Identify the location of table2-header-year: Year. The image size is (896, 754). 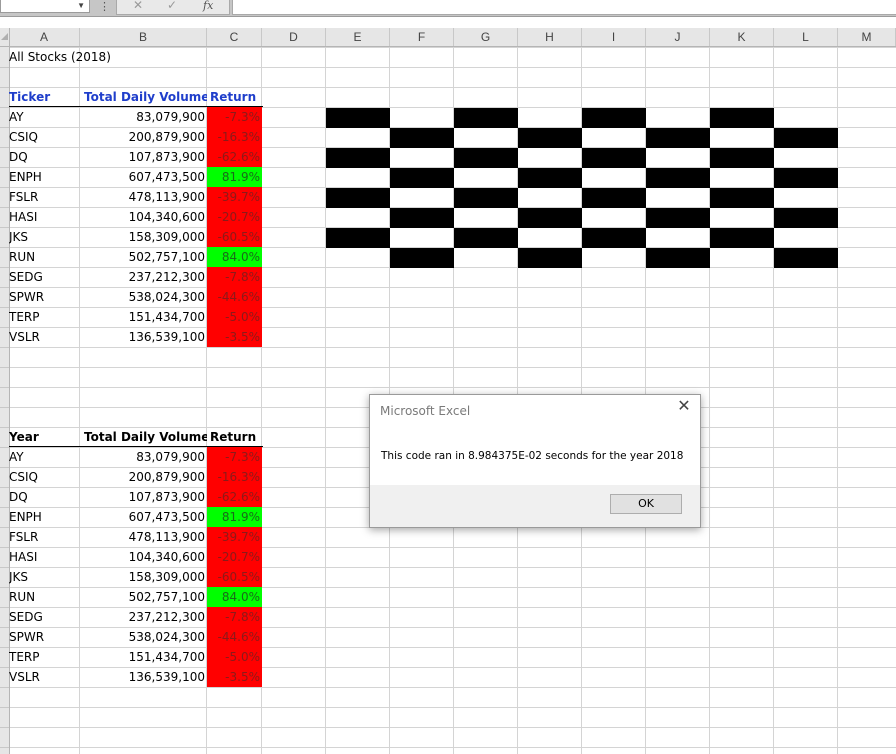
(44, 437).